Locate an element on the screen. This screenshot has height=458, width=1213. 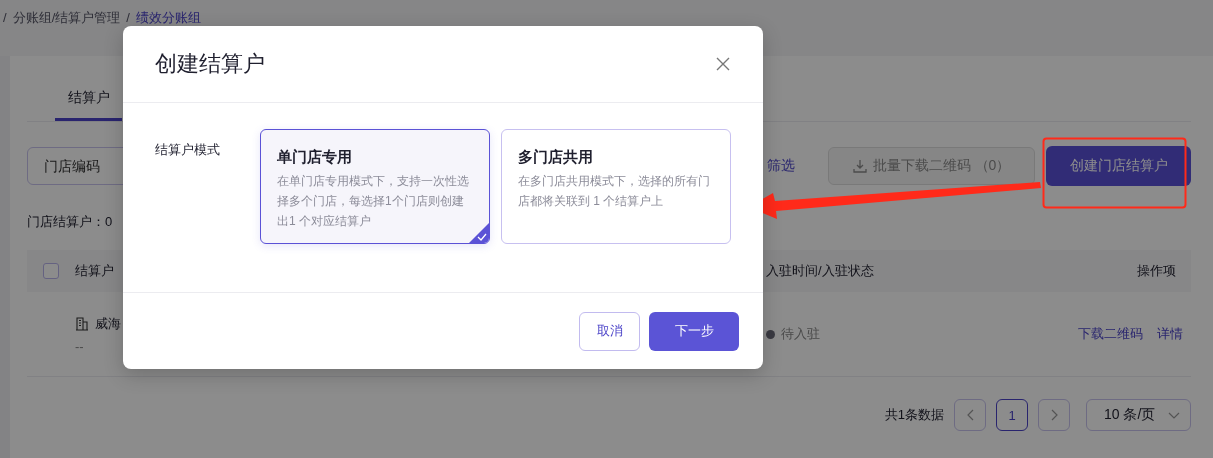
column-header: 入驻时间/入驻状态 is located at coordinates (820, 271).